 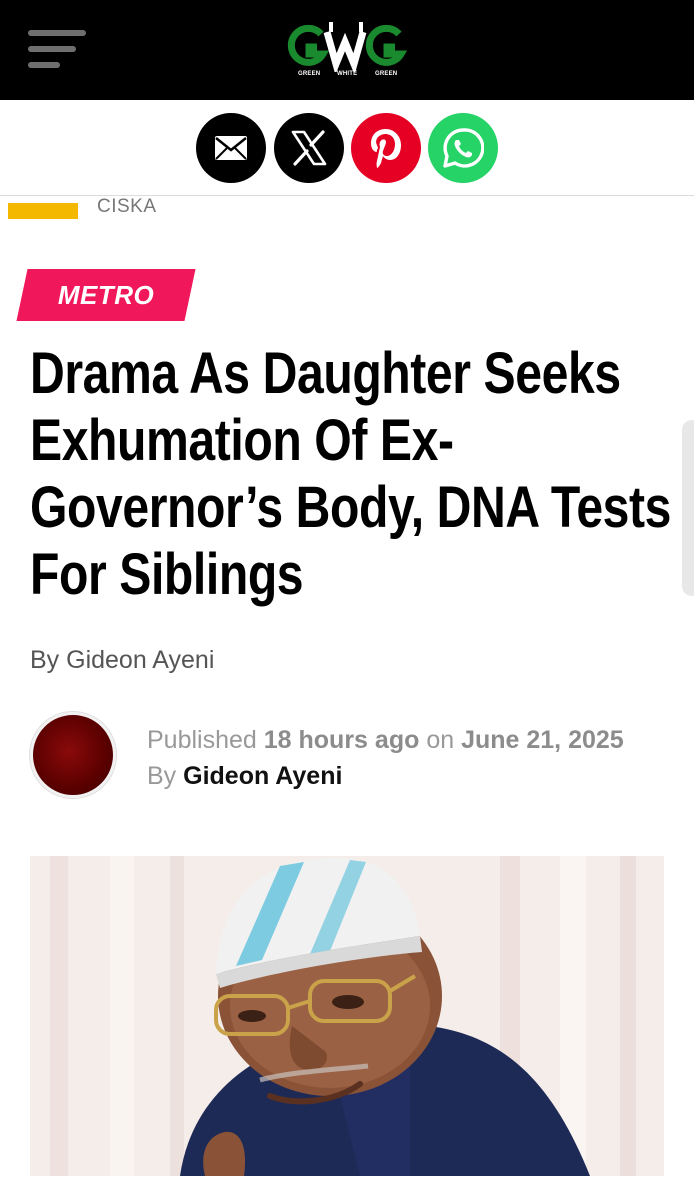 What do you see at coordinates (341, 740) in the screenshot?
I see `relative-time: 18 hours ago` at bounding box center [341, 740].